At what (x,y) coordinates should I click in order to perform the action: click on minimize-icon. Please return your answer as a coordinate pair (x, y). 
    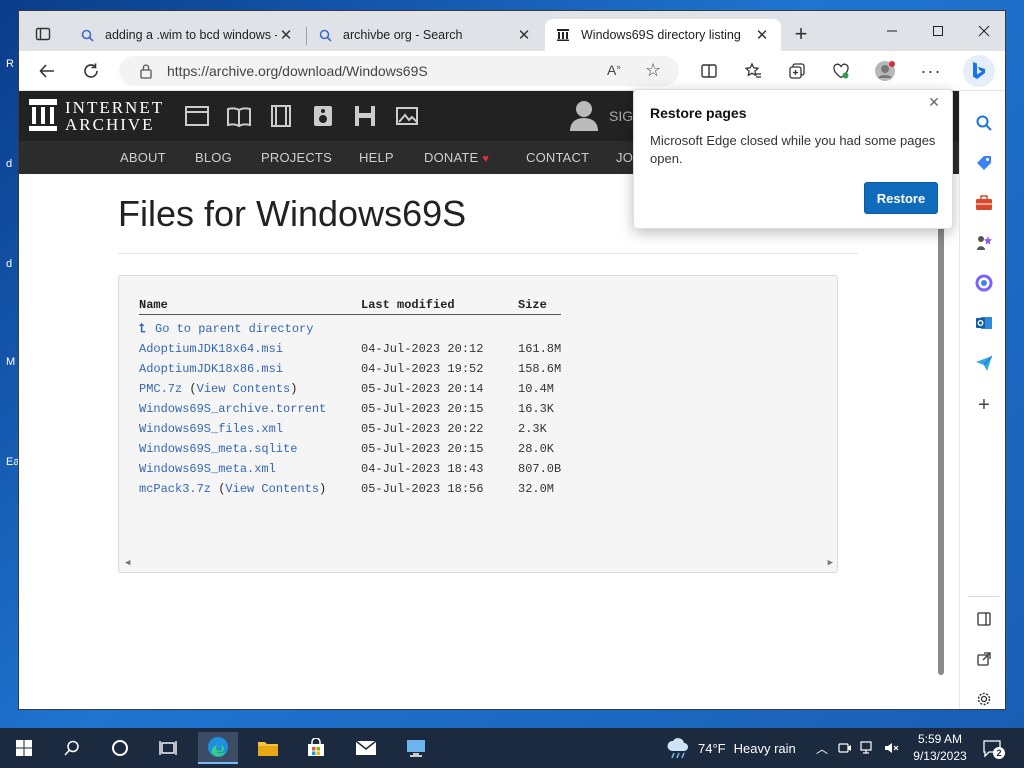
    Looking at the image, I should click on (892, 31).